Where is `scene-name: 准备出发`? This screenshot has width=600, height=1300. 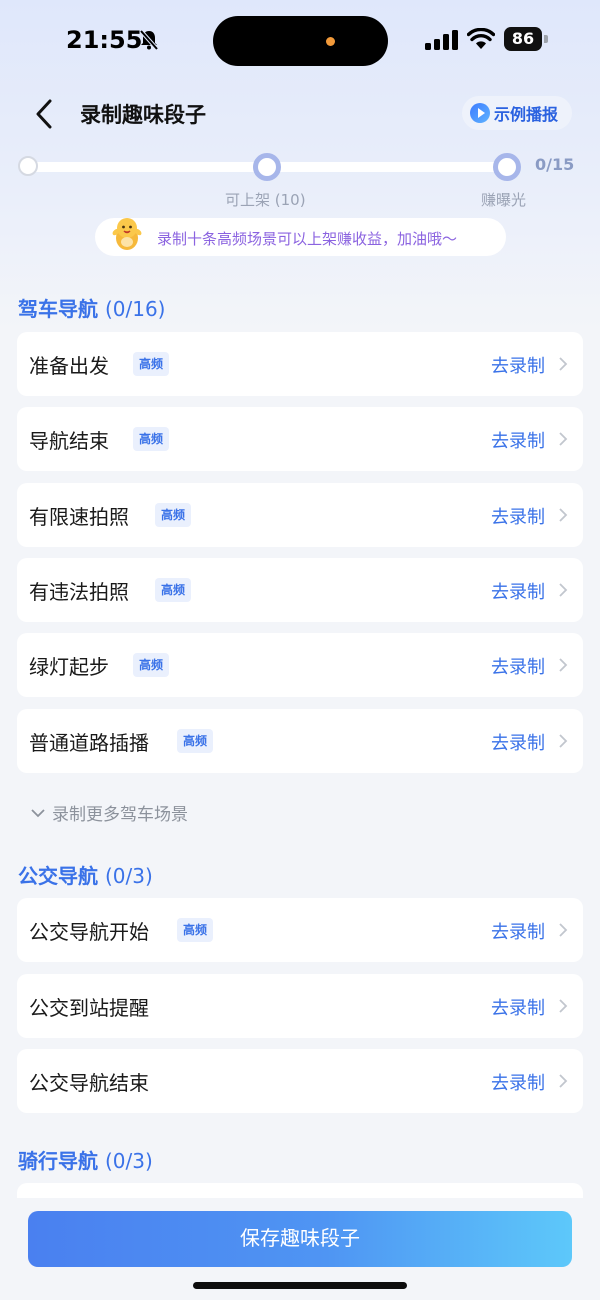
scene-name: 准备出发 is located at coordinates (69, 366).